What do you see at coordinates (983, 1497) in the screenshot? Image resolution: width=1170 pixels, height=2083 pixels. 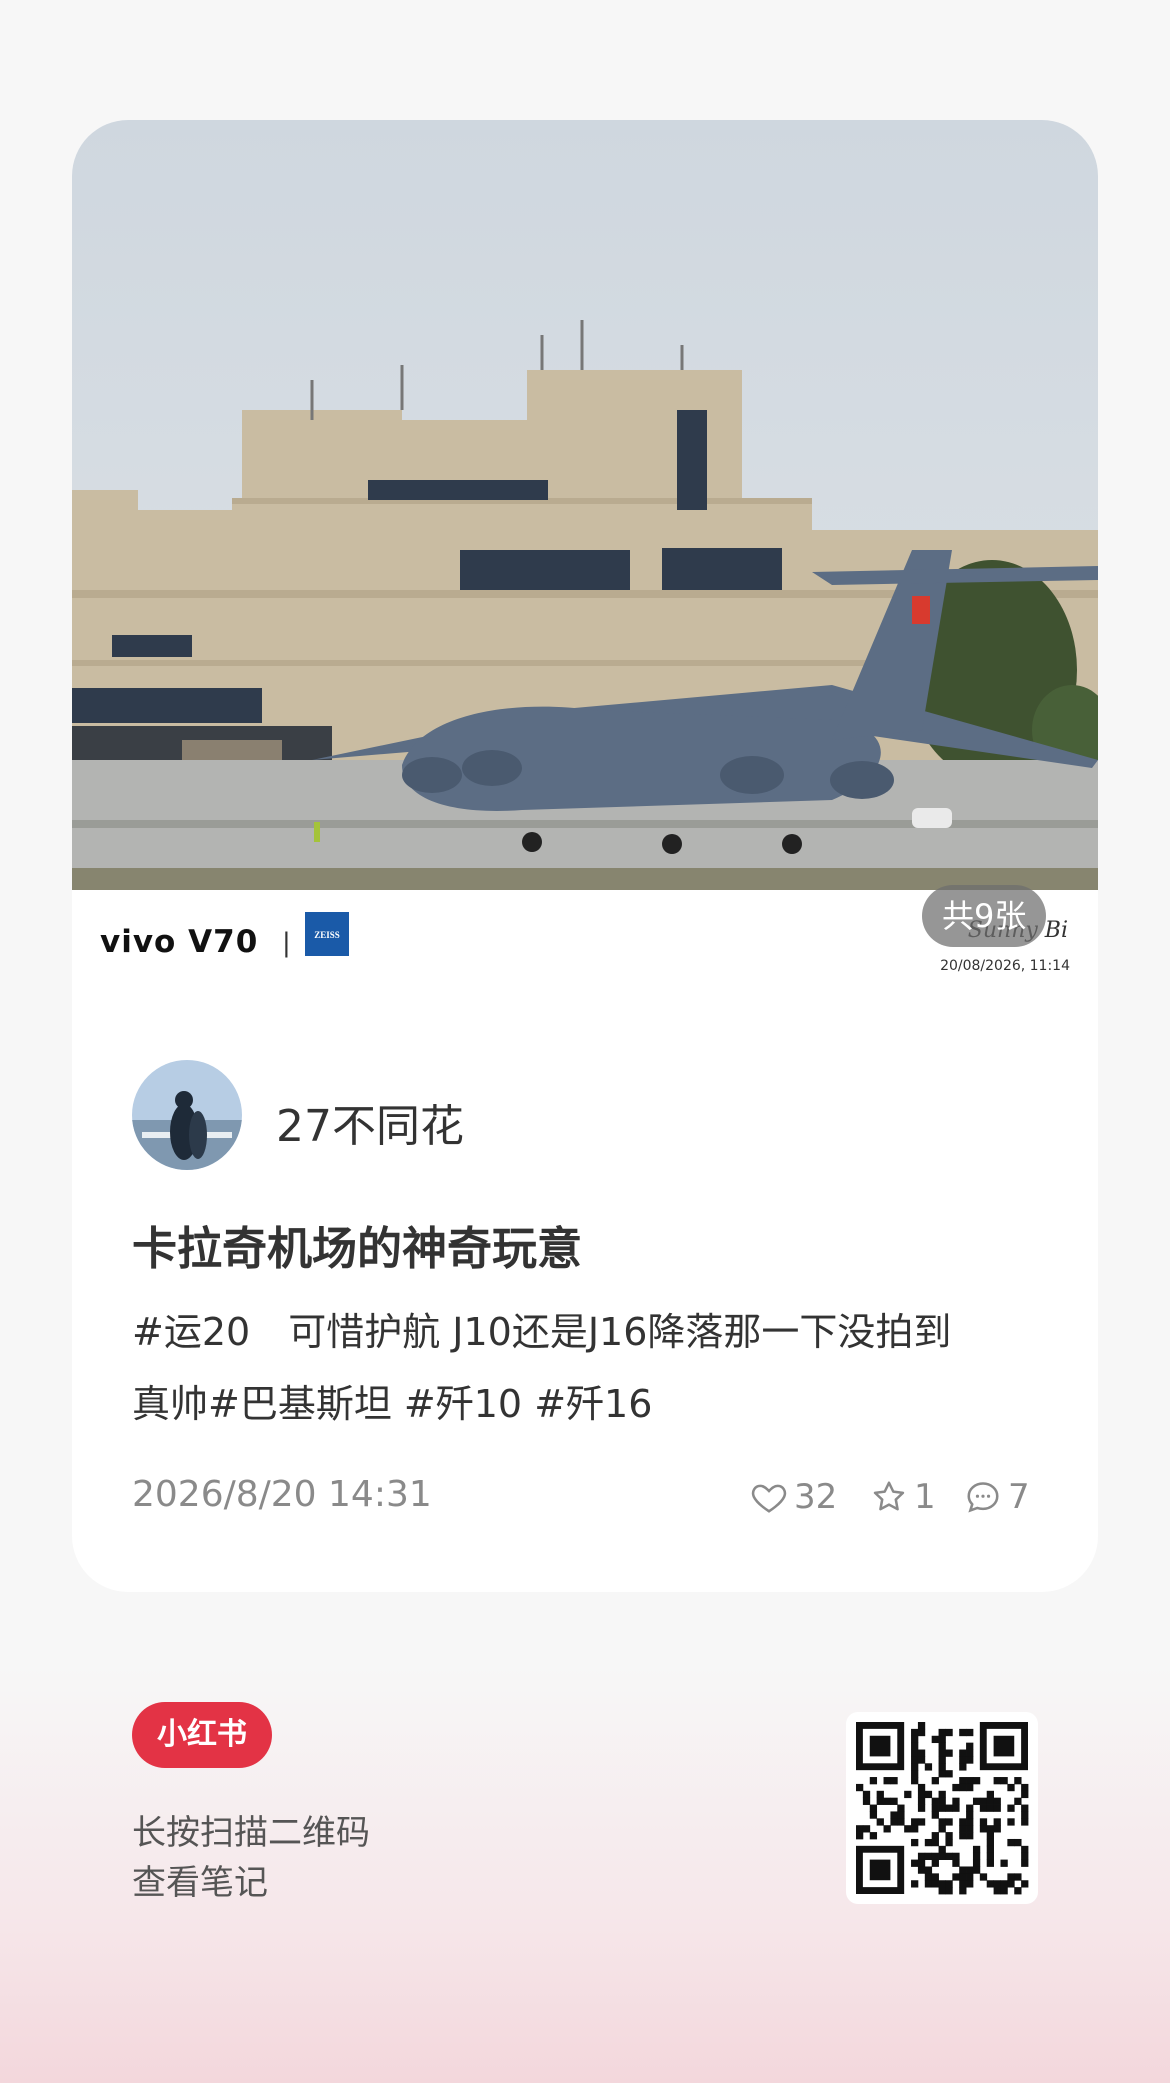 I see `comment-icon` at bounding box center [983, 1497].